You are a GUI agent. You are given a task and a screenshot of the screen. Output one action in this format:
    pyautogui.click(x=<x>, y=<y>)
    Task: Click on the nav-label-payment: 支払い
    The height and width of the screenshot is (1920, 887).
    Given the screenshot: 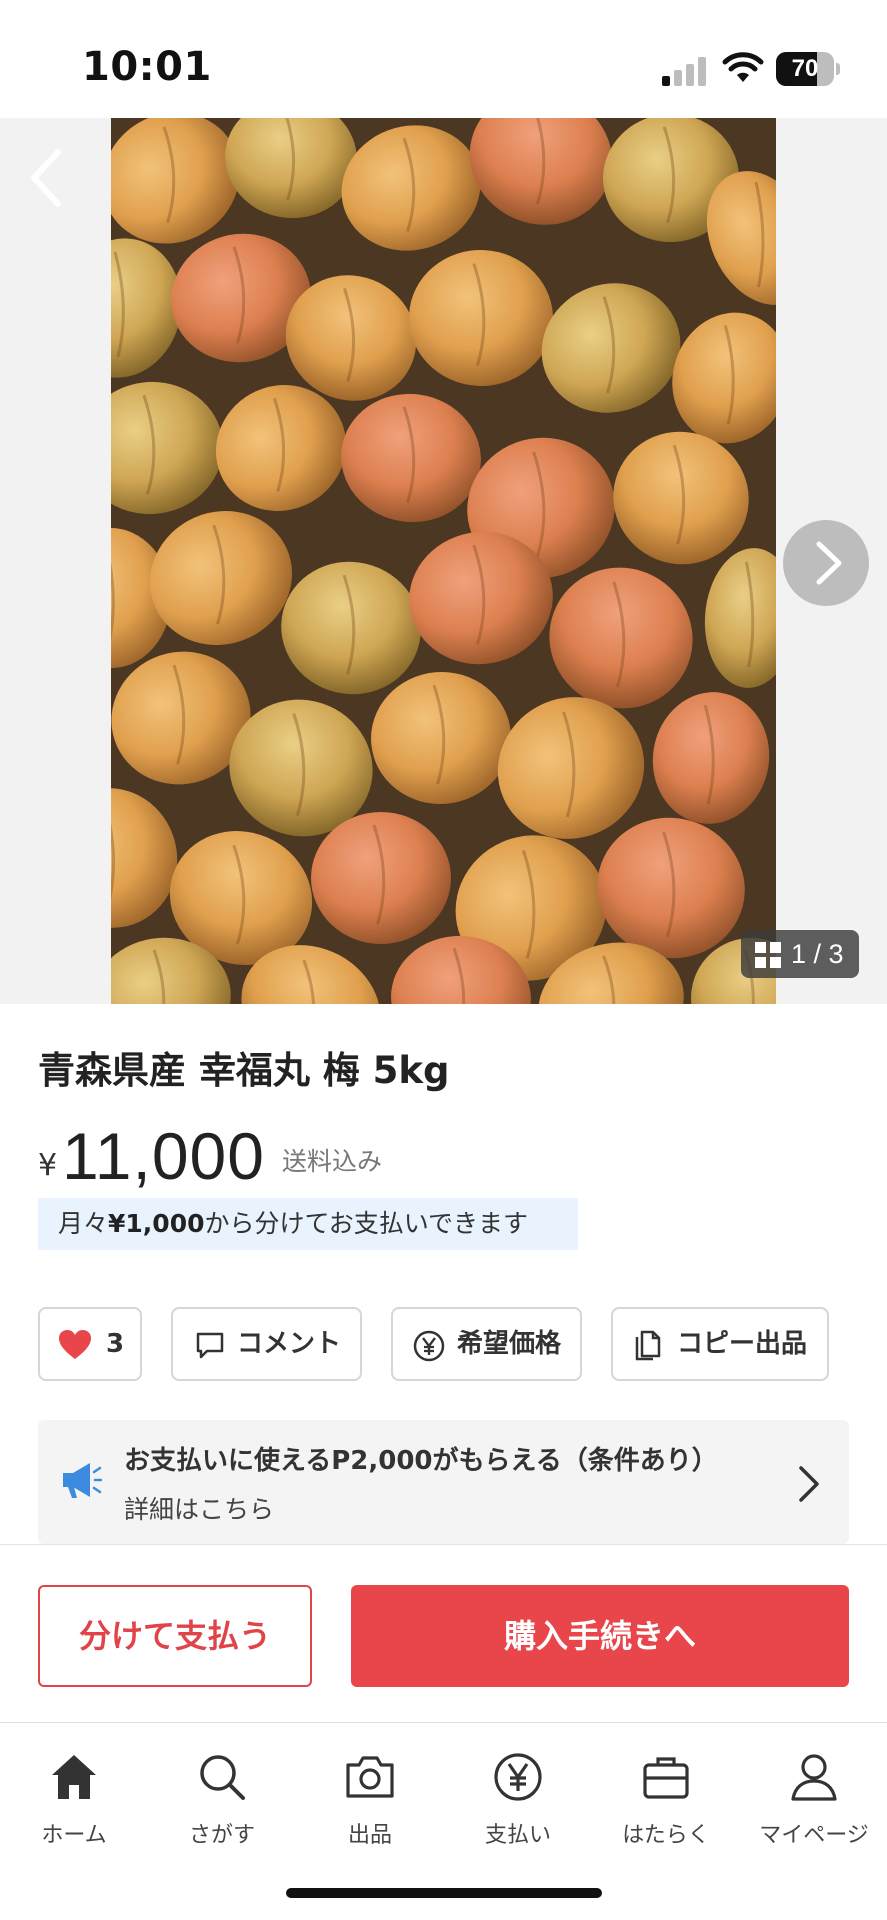 What is the action you would take?
    pyautogui.click(x=517, y=1835)
    